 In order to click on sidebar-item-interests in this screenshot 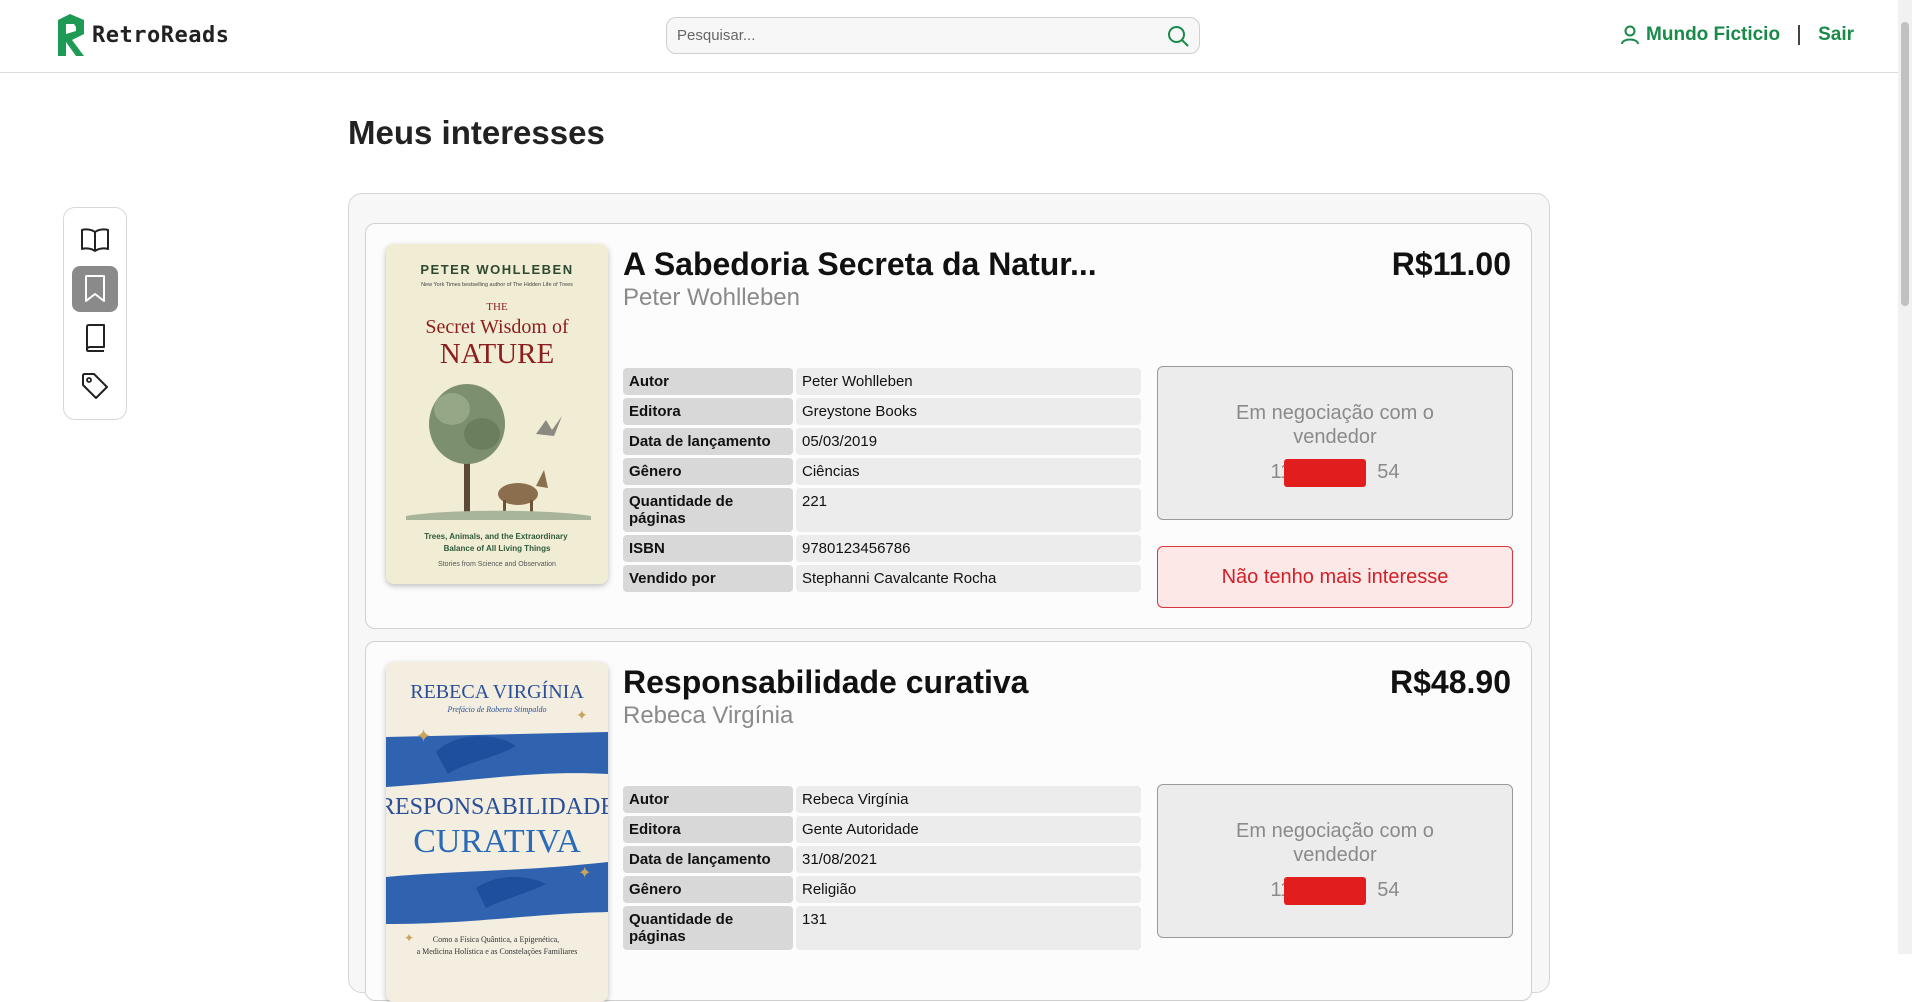, I will do `click(95, 289)`.